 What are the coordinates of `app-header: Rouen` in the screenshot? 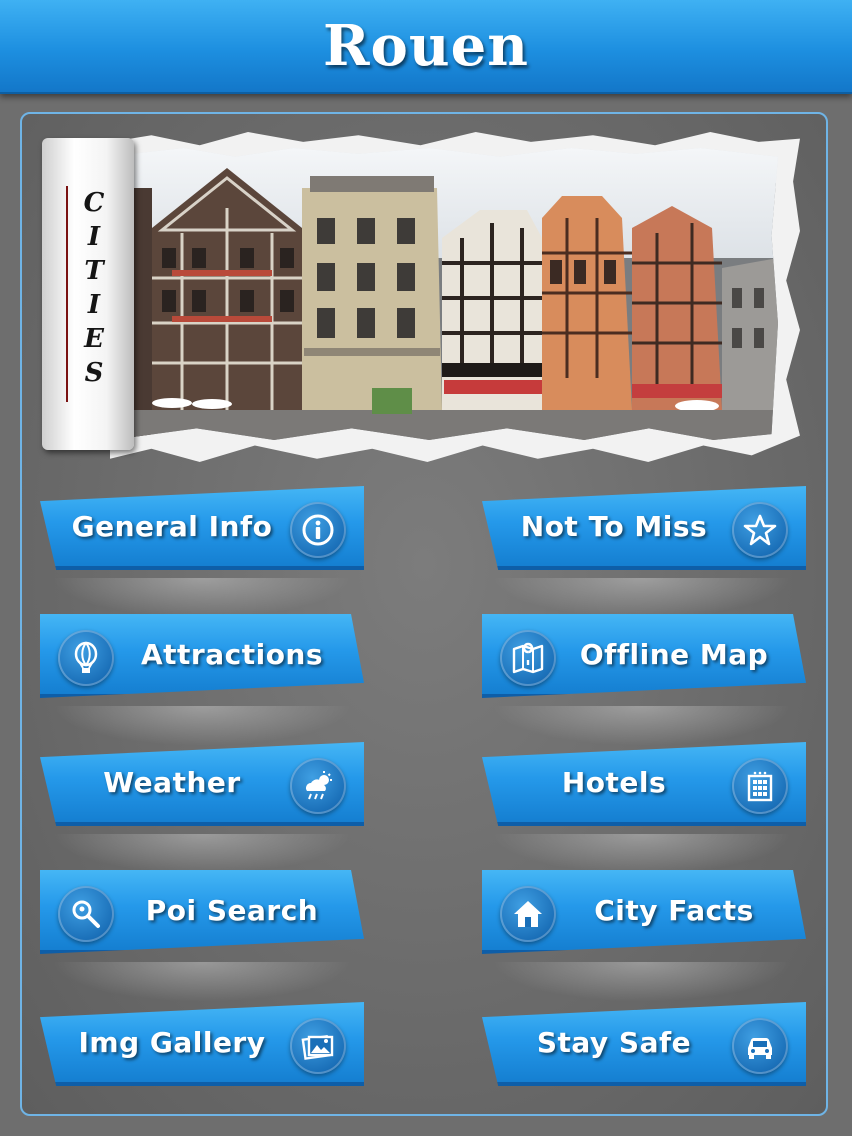 It's located at (426, 47).